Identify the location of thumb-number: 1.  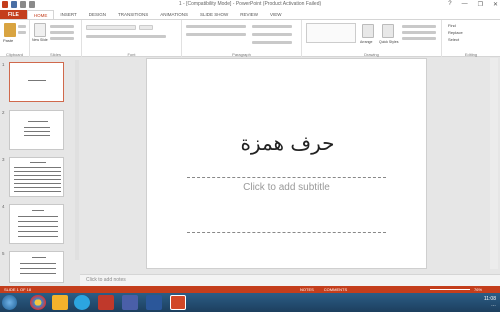
(3, 64).